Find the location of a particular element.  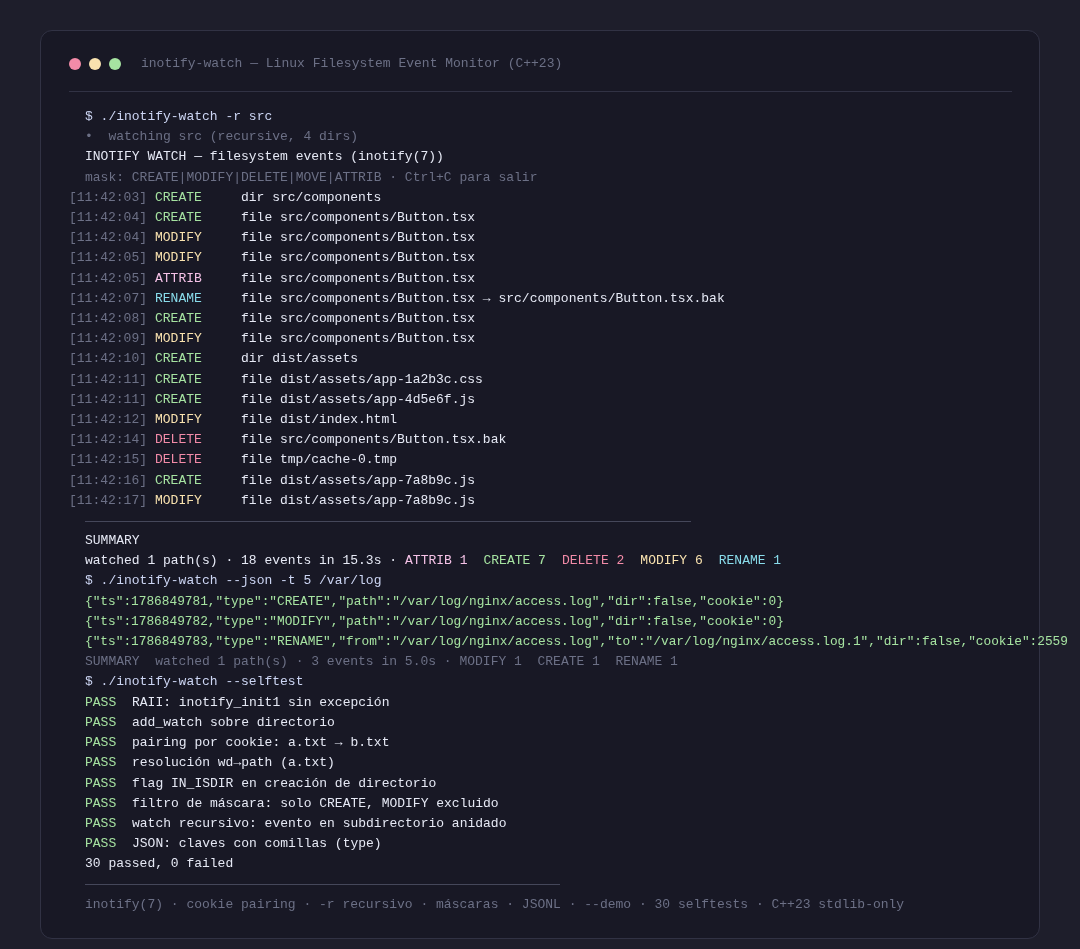

command-line: $ ./inotify-watch -r src is located at coordinates (179, 117).